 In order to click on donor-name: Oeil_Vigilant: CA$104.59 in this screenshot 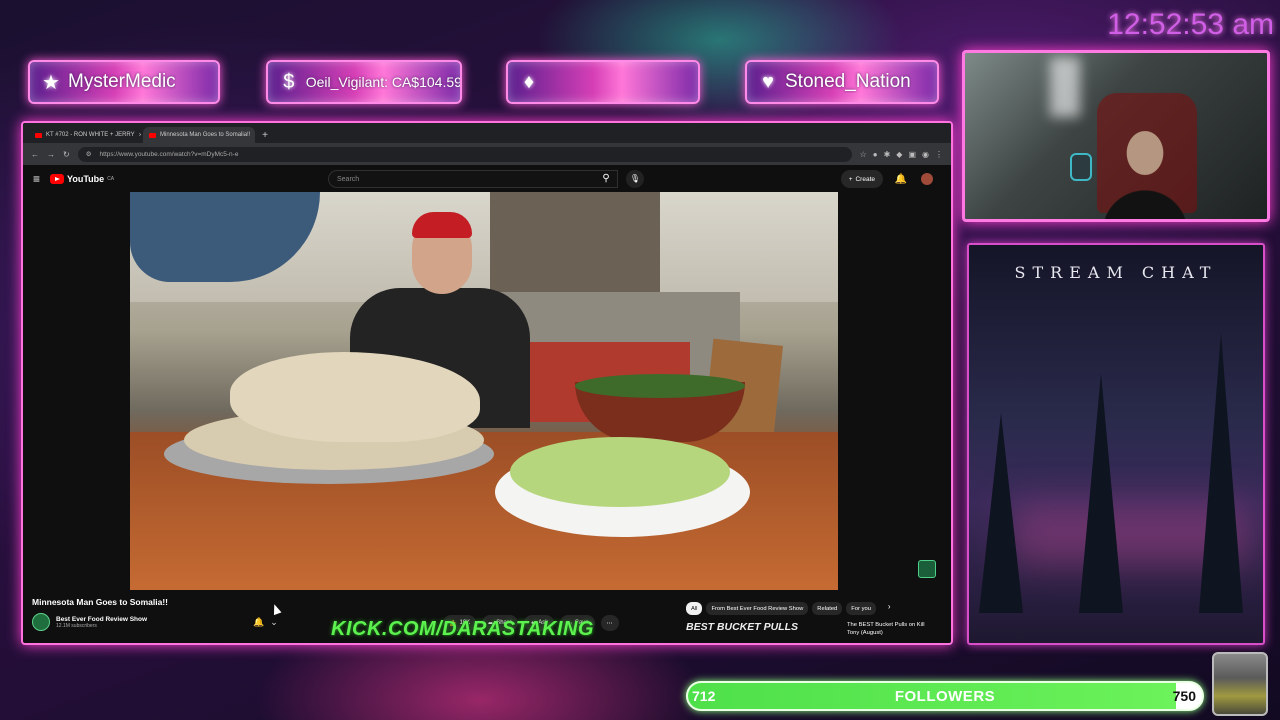, I will do `click(382, 82)`.